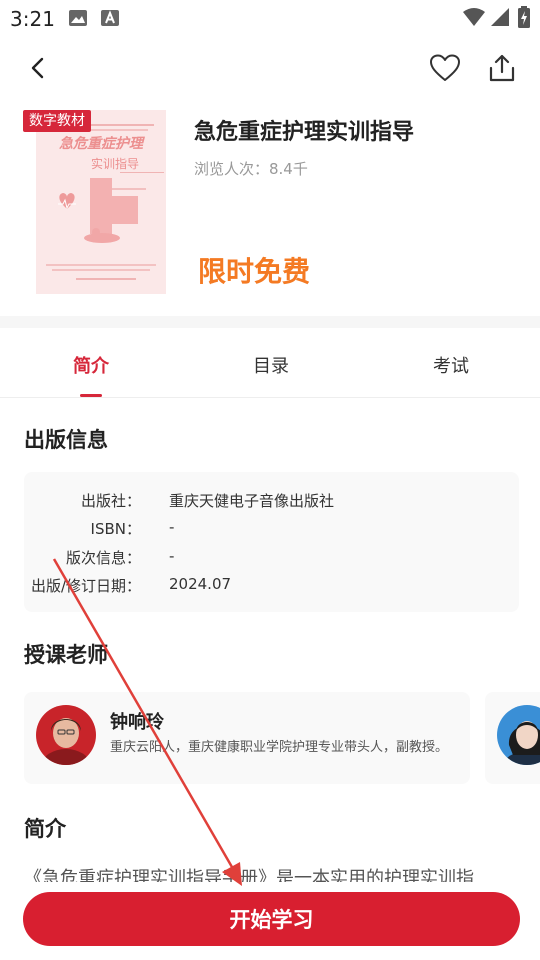  I want to click on share-button, so click(502, 68).